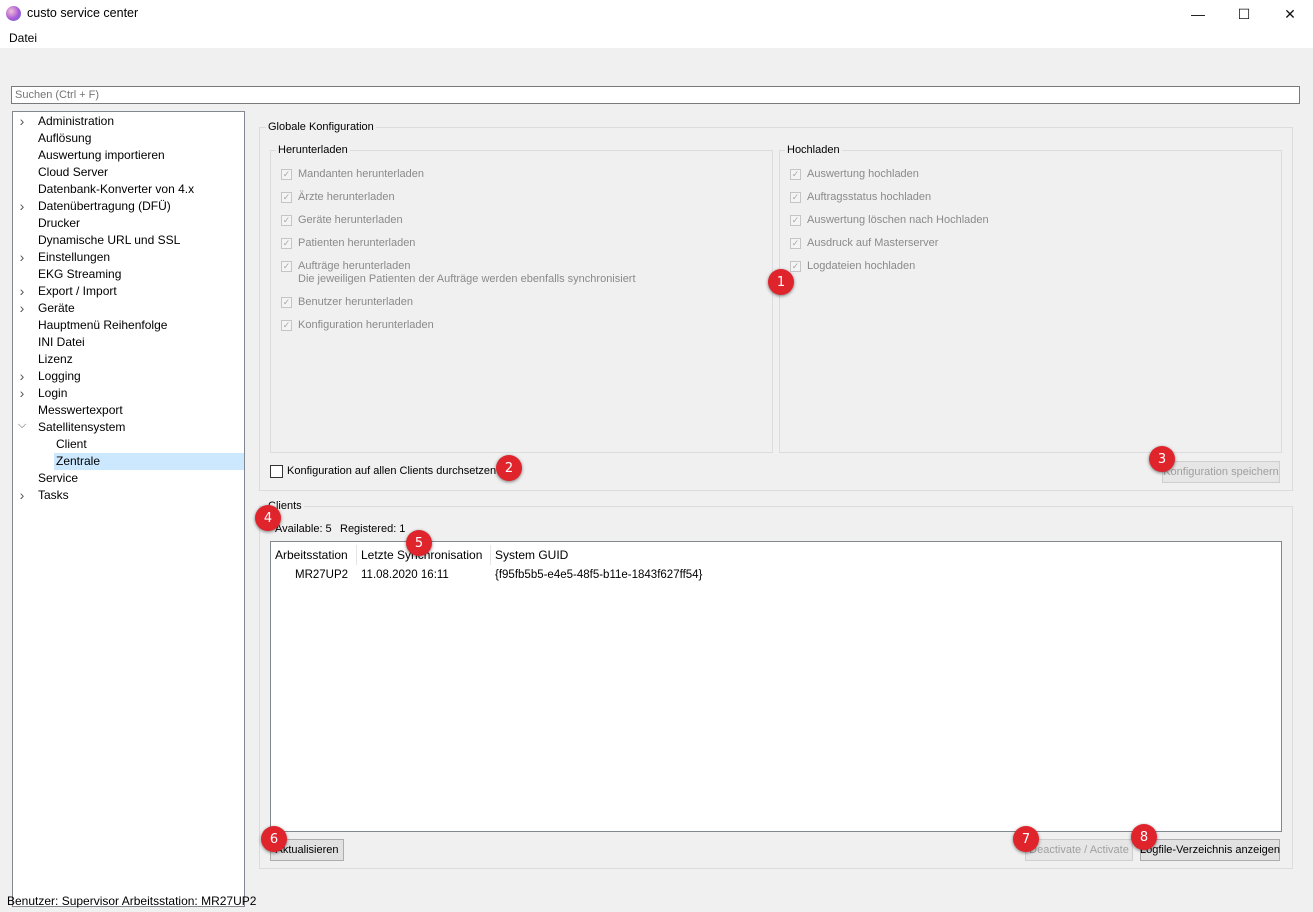 The image size is (1313, 912). Describe the element at coordinates (274, 839) in the screenshot. I see `annotation-badge-6: 6` at that location.